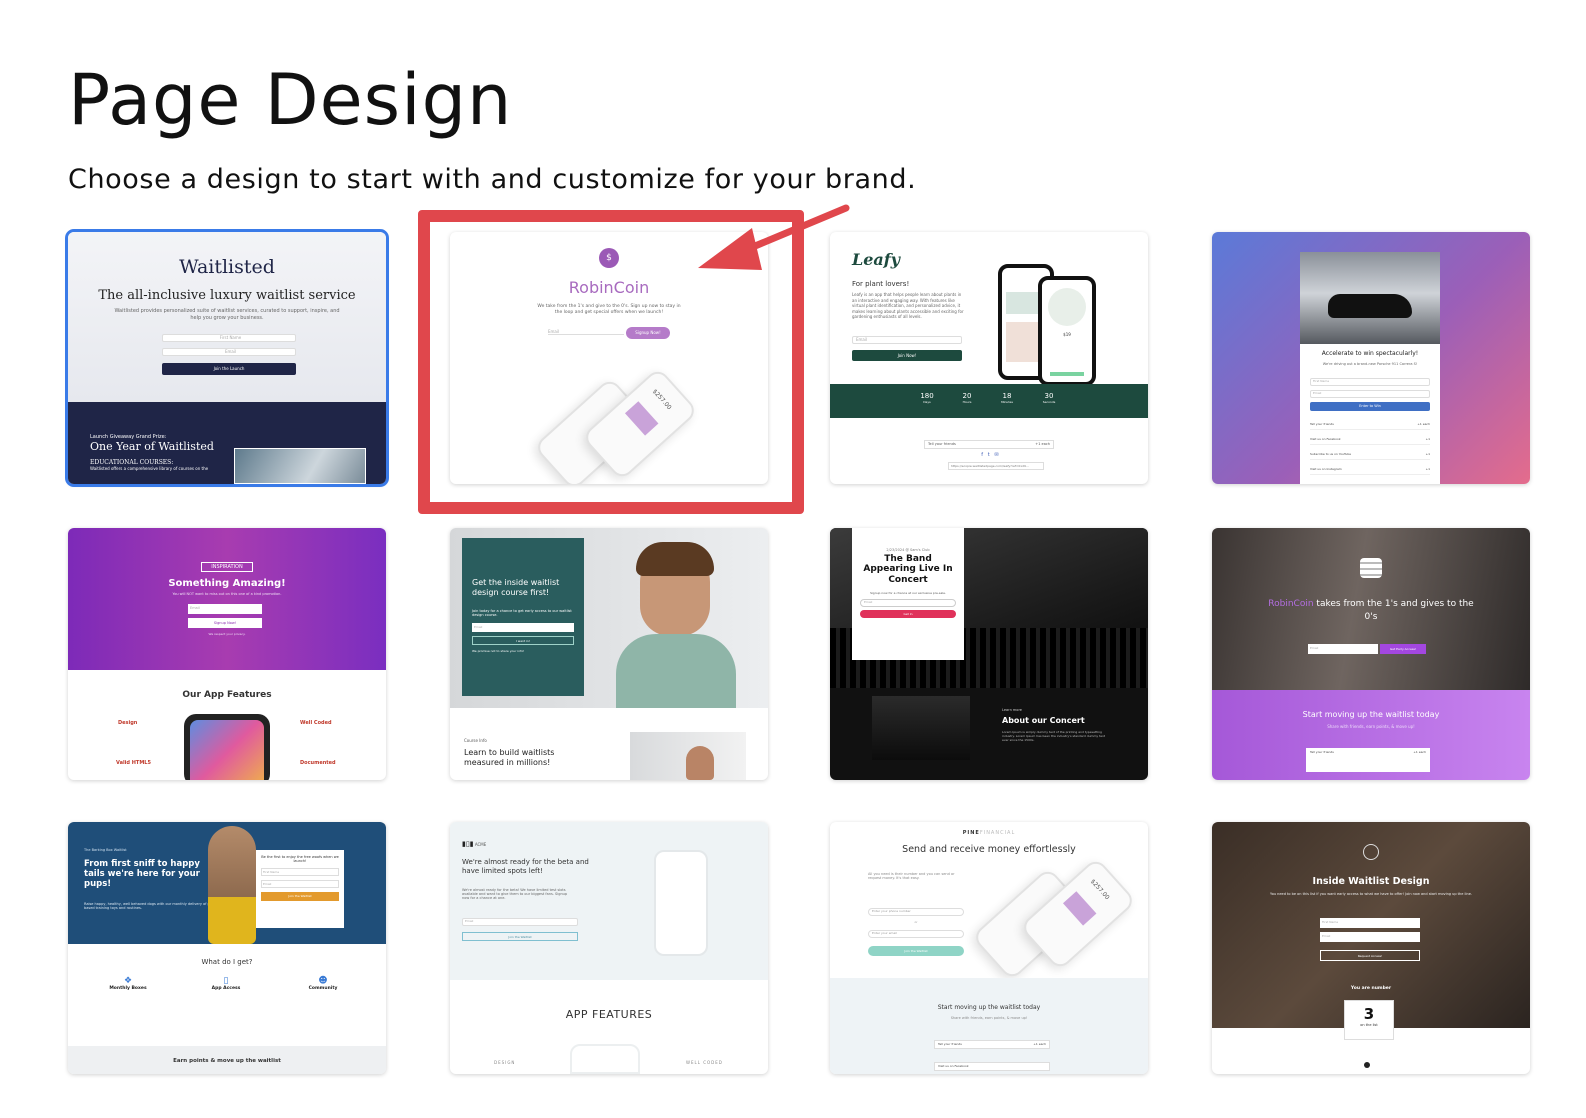 The height and width of the screenshot is (1118, 1586). Describe the element at coordinates (1291, 604) in the screenshot. I see `robincoin-street-brand: RobinCoin` at that location.